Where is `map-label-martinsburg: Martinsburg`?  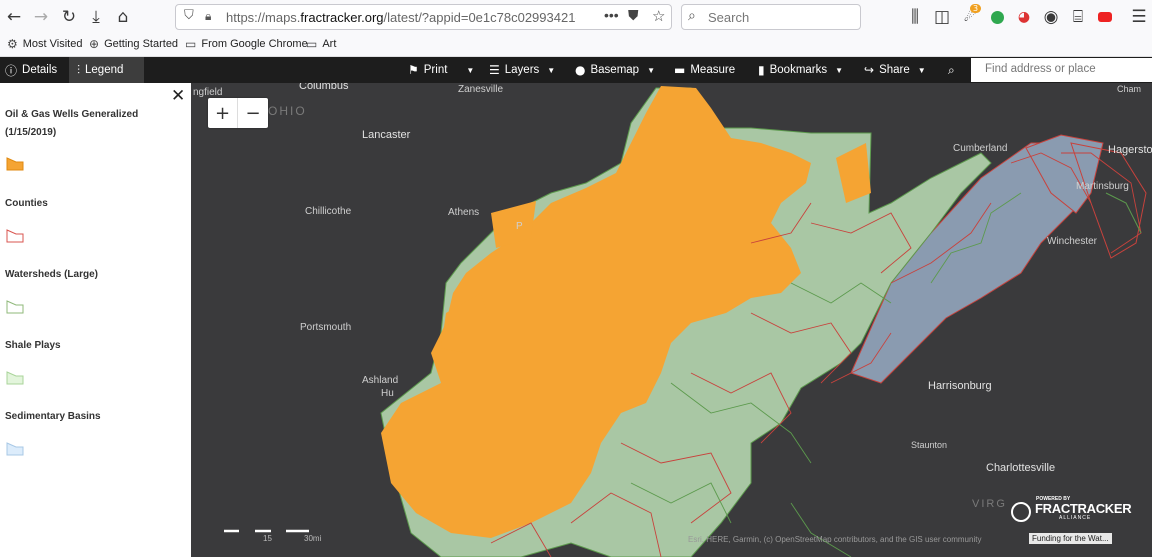
map-label-martinsburg: Martinsburg is located at coordinates (1102, 186).